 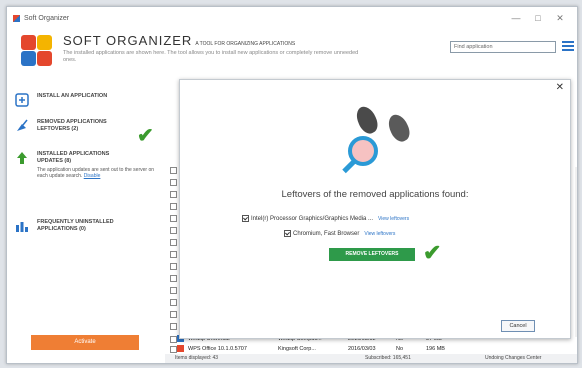 I want to click on app-size: 196 MB, so click(x=435, y=348).